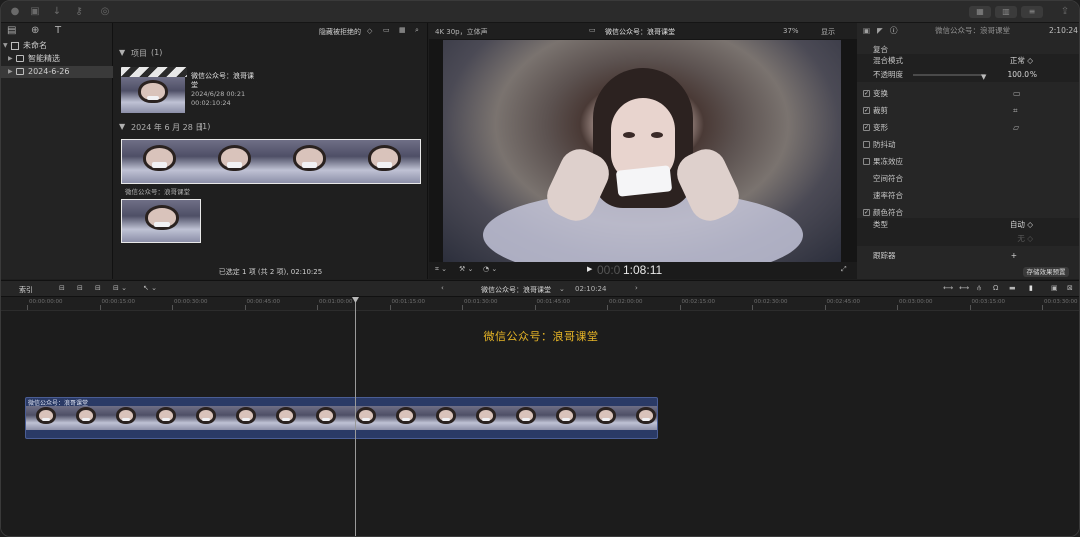  What do you see at coordinates (968, 127) in the screenshot?
I see `row-distort: ✓ 变形 ▱` at bounding box center [968, 127].